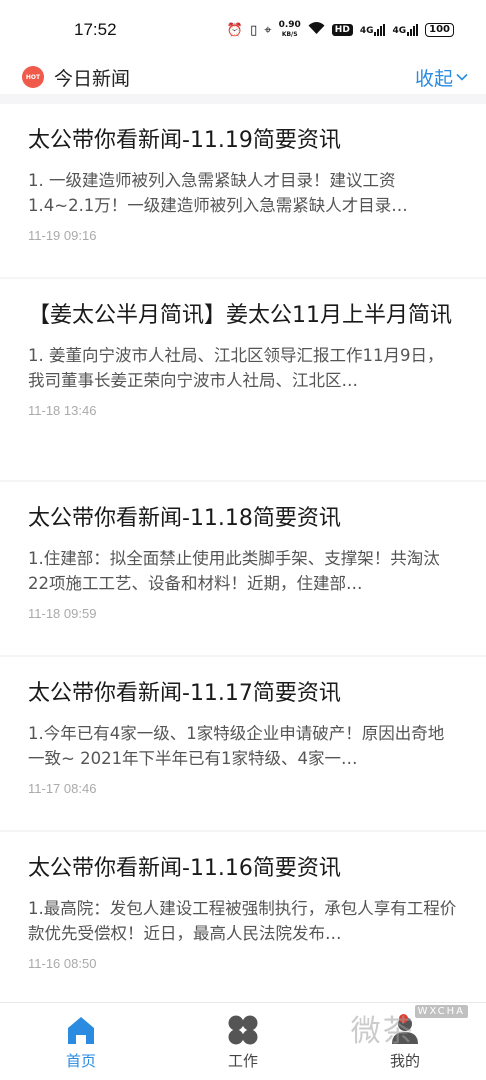 This screenshot has width=486, height=1080. I want to click on news-title: 【姜太公半月简讯】姜太公11月上半月简讯, so click(240, 315).